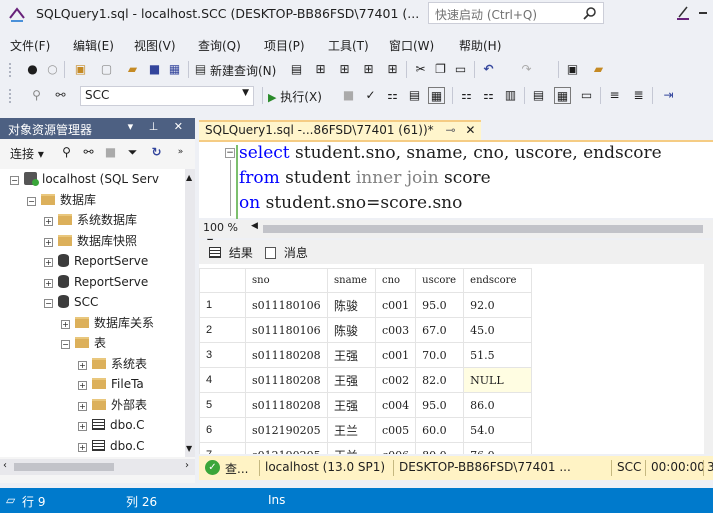  I want to click on chevron-left-icon: ‹, so click(5, 465).